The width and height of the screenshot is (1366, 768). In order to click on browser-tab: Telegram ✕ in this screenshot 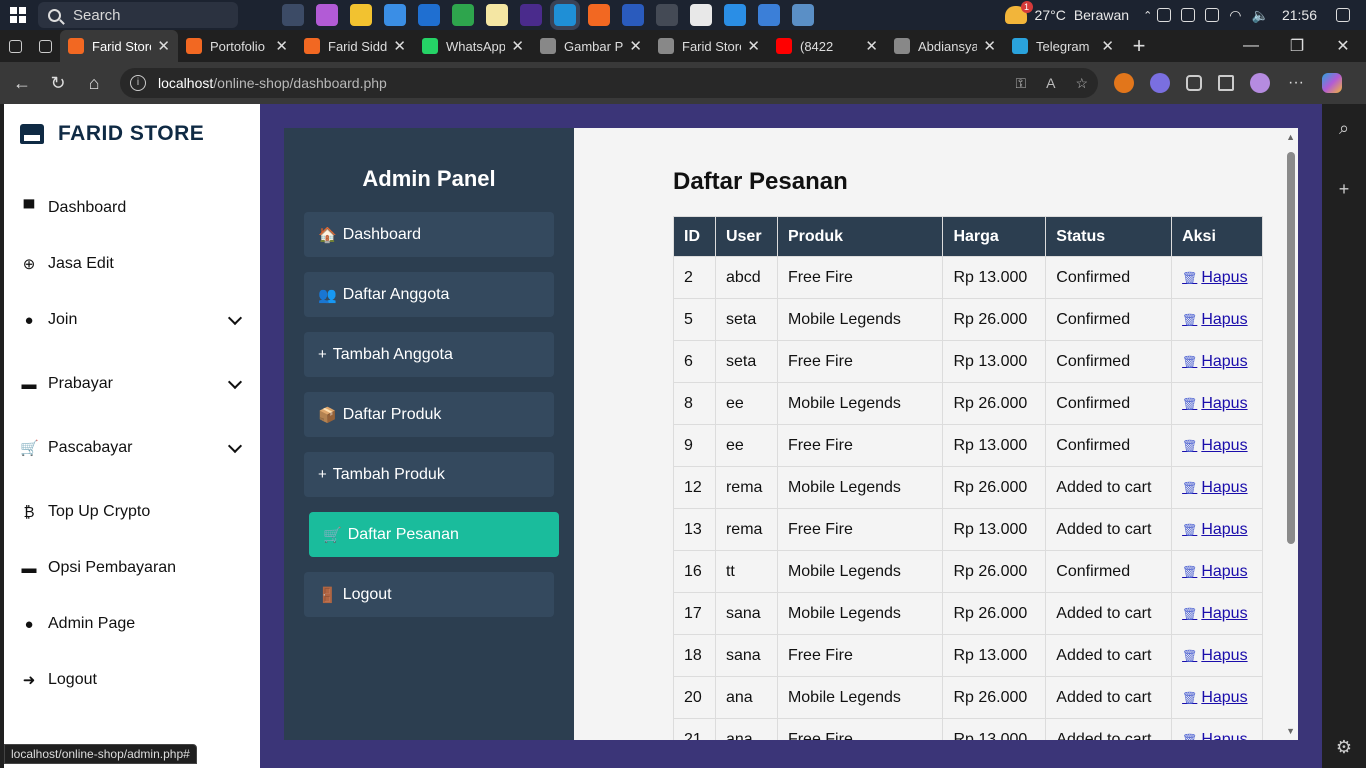, I will do `click(1063, 46)`.